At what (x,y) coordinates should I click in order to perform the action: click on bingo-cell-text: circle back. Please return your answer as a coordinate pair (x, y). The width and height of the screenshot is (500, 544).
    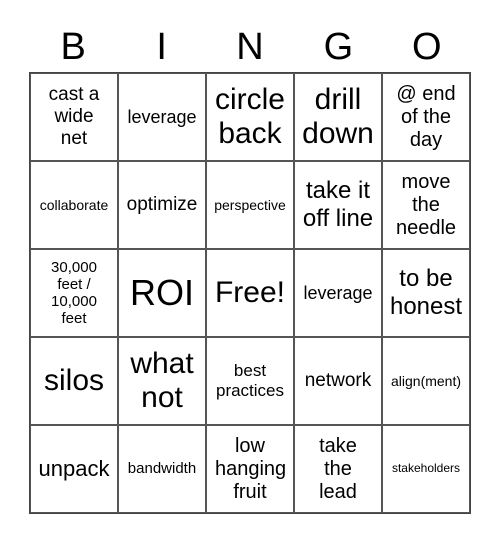
    Looking at the image, I should click on (249, 116).